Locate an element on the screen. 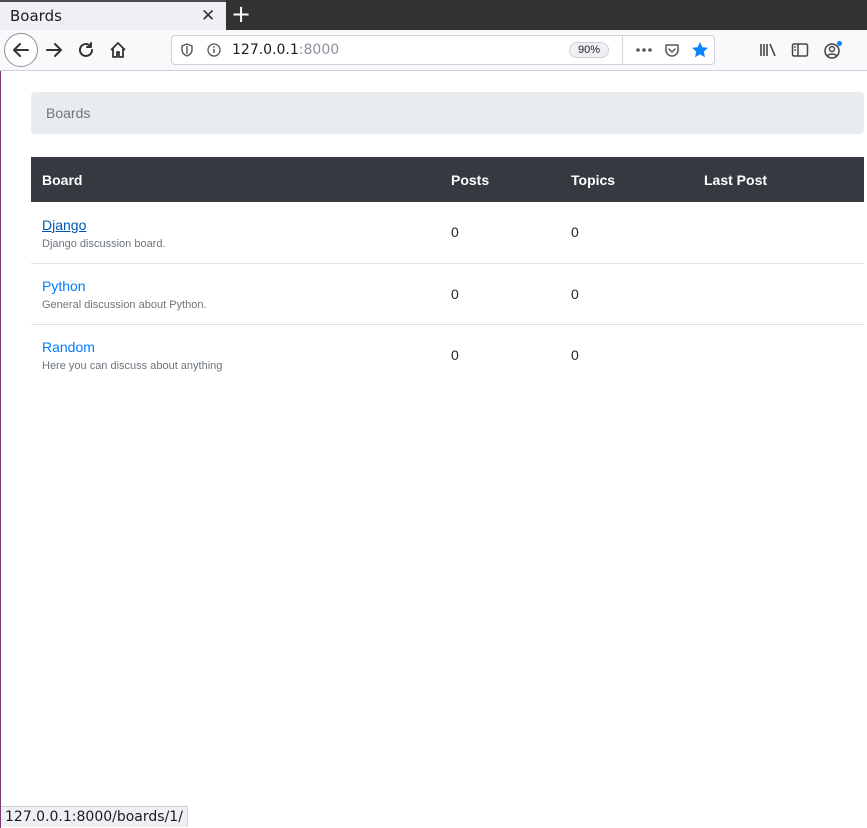 This screenshot has width=867, height=828. back-button is located at coordinates (21, 50).